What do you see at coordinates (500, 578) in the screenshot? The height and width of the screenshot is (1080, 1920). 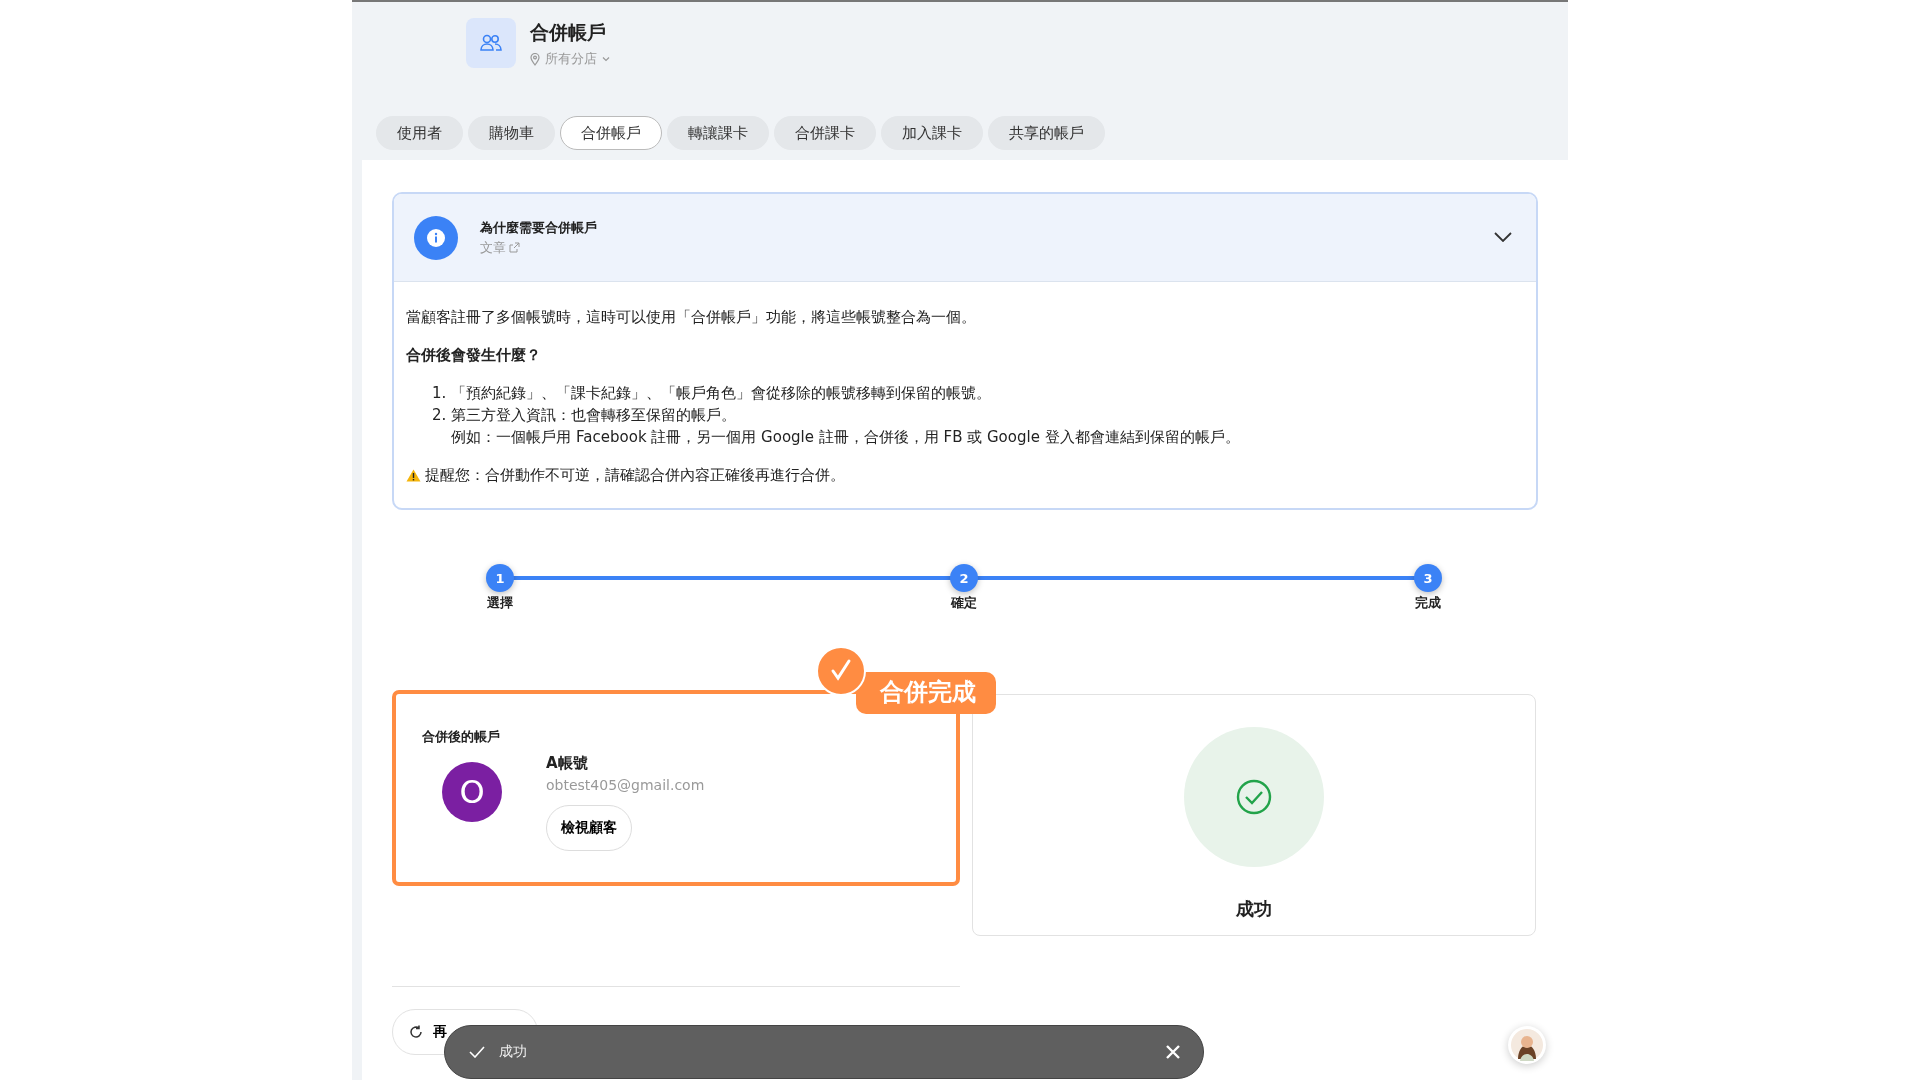 I see `step-circle: 1` at bounding box center [500, 578].